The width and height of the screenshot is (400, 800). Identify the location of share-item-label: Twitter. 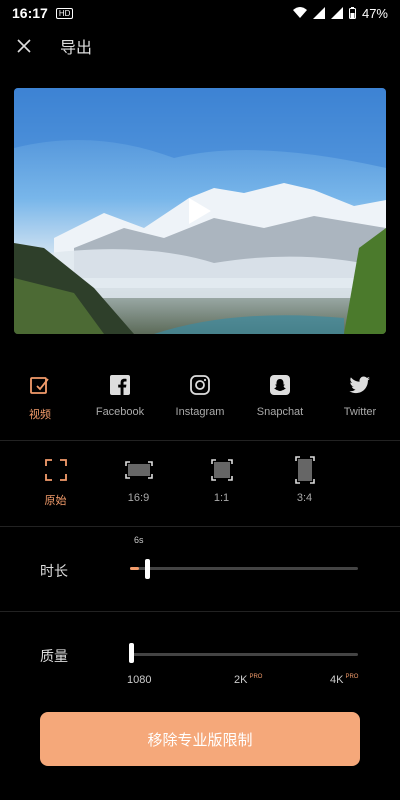
(360, 412).